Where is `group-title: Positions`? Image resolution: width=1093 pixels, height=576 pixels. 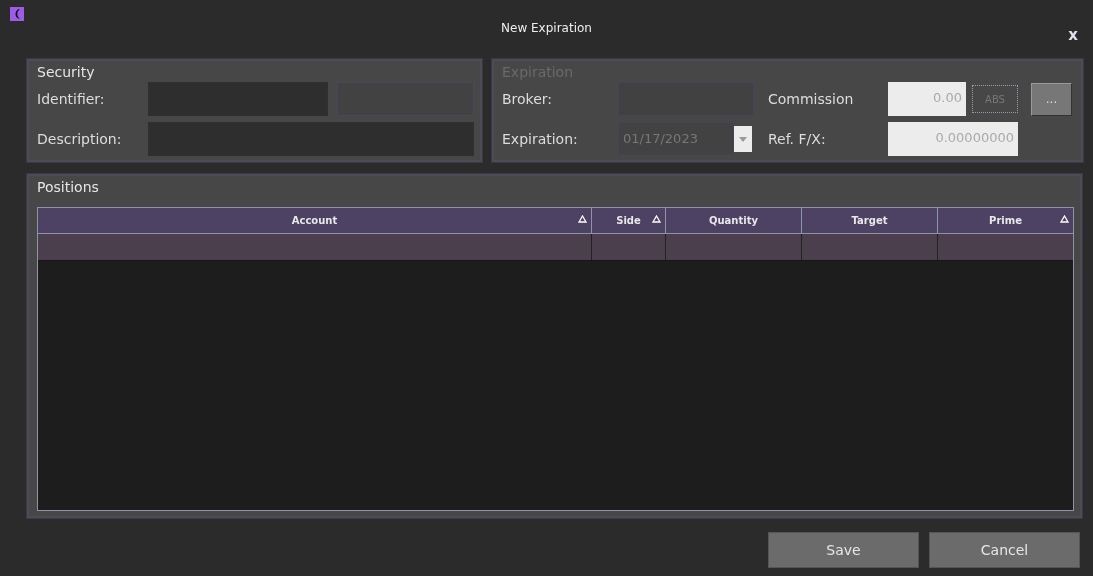
group-title: Positions is located at coordinates (68, 187).